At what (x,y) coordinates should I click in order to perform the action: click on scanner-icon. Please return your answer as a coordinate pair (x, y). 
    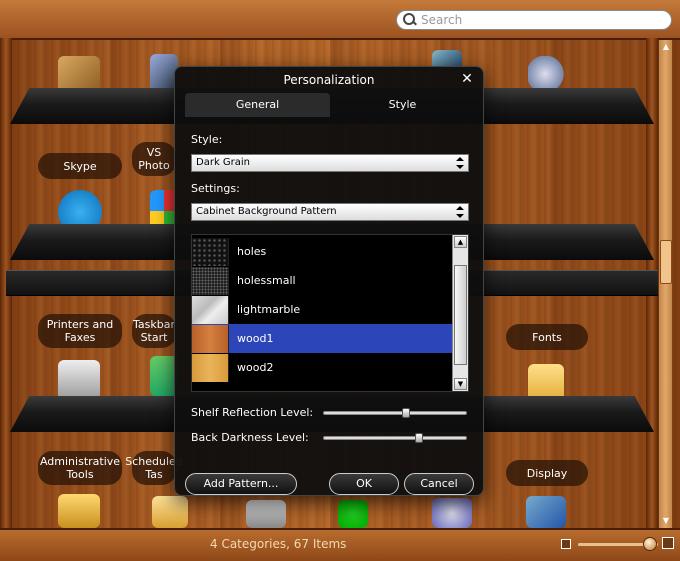
    Looking at the image, I should click on (266, 514).